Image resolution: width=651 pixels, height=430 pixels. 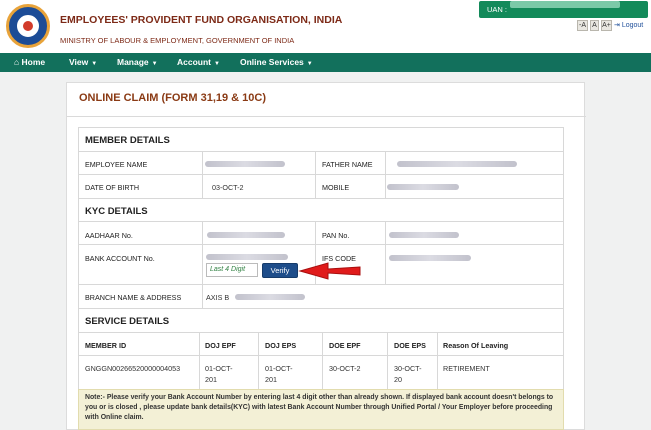 I want to click on kyc-details-heading: KYC DETAILS, so click(x=116, y=211).